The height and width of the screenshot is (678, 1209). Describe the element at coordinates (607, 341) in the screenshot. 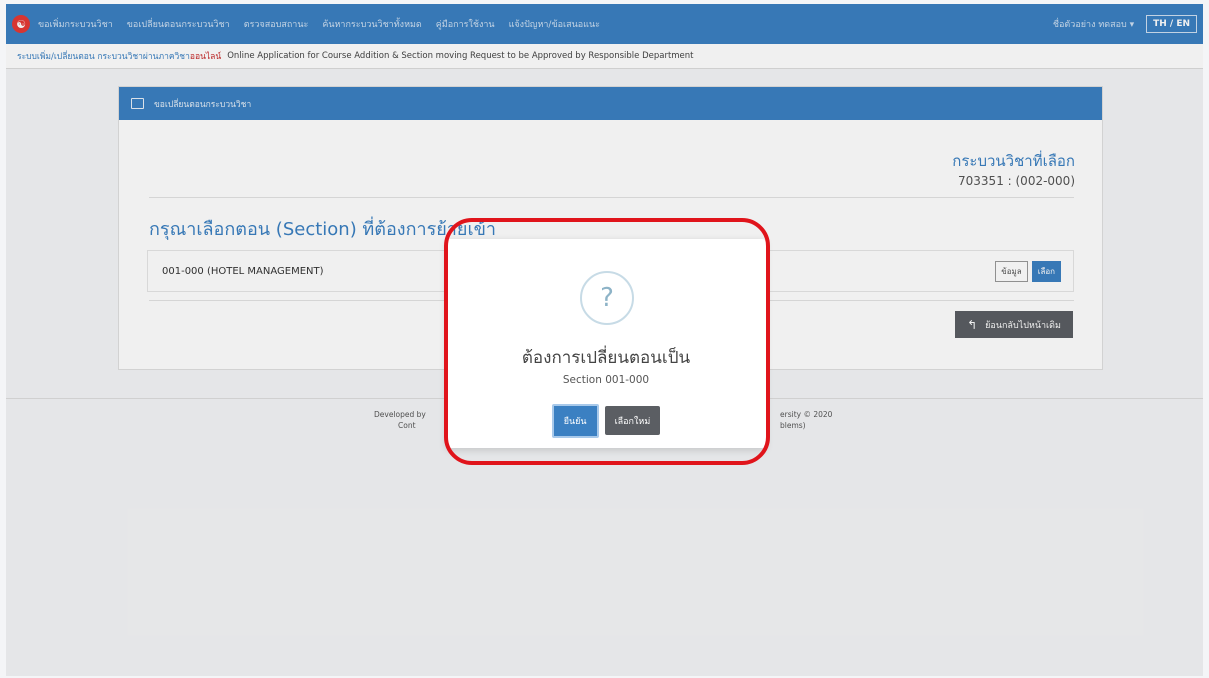

I see `highlight-ring` at that location.